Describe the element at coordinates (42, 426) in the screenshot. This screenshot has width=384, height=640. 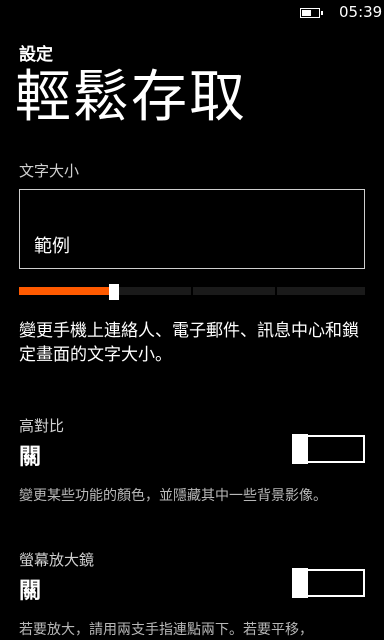
I see `high-contrast-label: 高對比` at that location.